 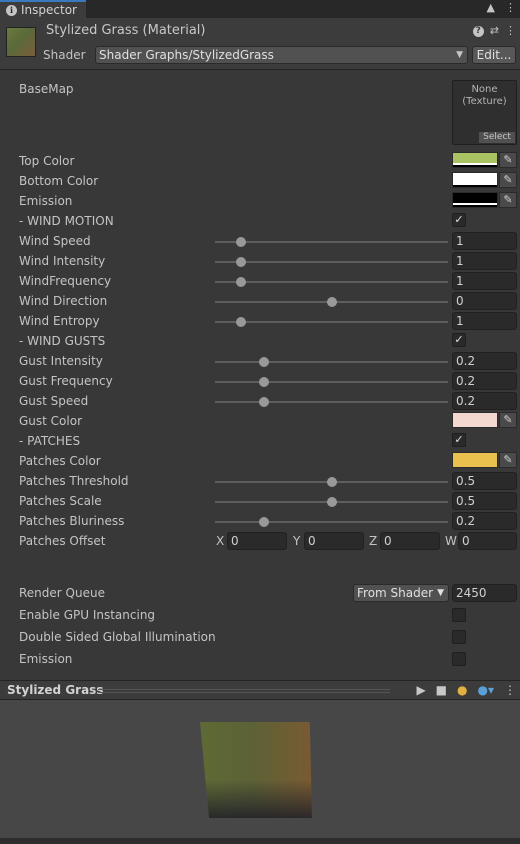 What do you see at coordinates (484, 241) in the screenshot?
I see `wind-speed-field: 1` at bounding box center [484, 241].